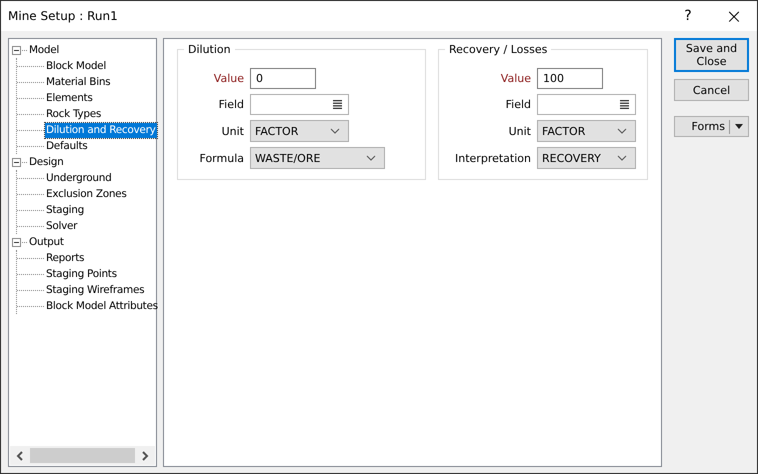  What do you see at coordinates (63, 16) in the screenshot?
I see `window-title: Mine Setup : Run1` at bounding box center [63, 16].